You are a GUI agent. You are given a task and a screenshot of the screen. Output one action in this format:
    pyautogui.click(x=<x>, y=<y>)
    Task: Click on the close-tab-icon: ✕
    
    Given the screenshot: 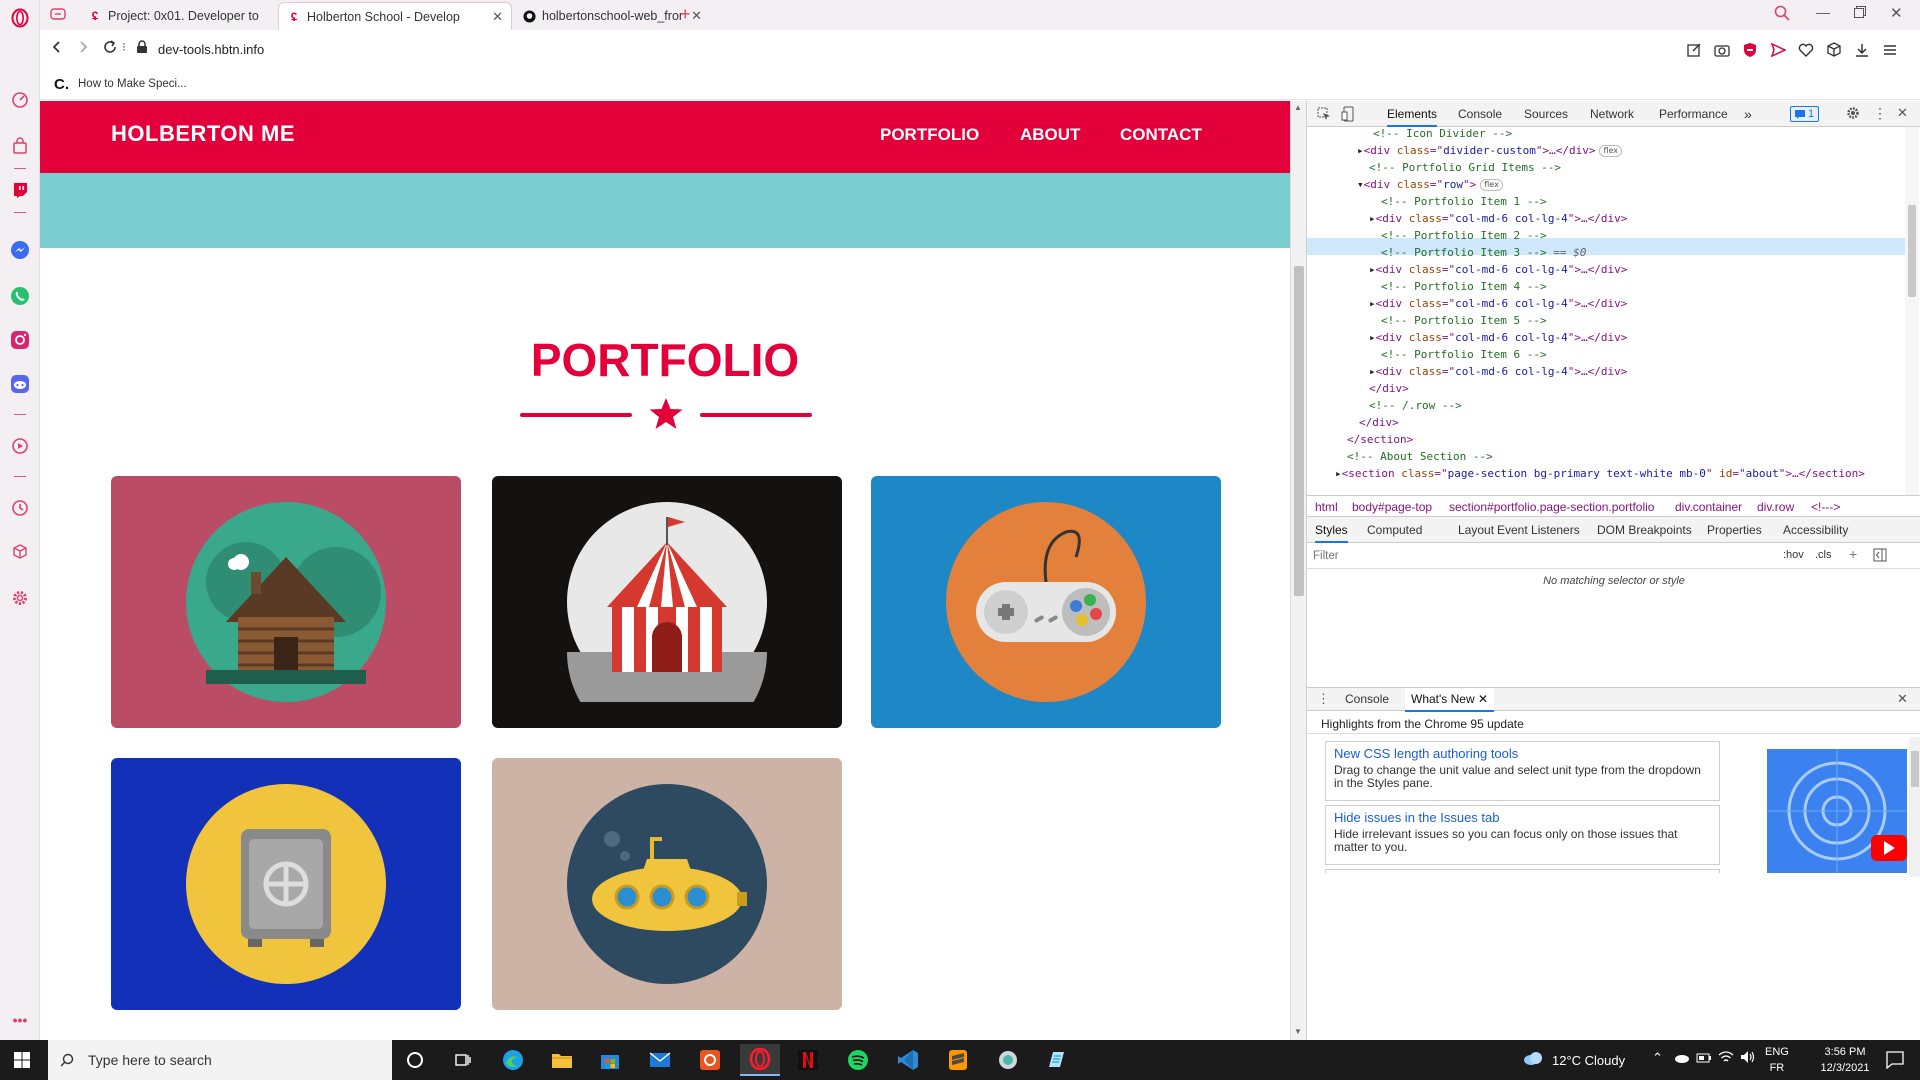 What is the action you would take?
    pyautogui.click(x=497, y=17)
    